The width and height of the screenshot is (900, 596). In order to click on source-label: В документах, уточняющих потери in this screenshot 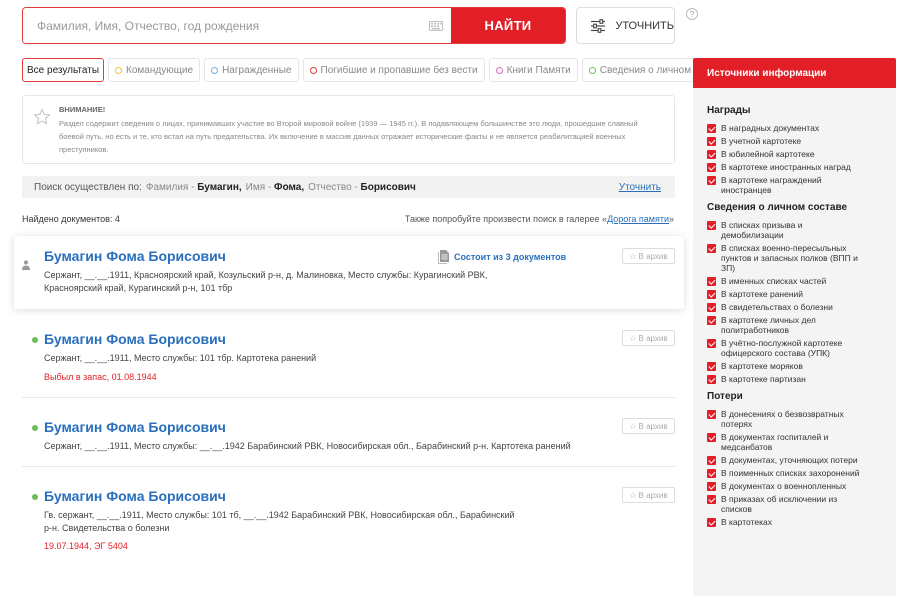, I will do `click(789, 460)`.